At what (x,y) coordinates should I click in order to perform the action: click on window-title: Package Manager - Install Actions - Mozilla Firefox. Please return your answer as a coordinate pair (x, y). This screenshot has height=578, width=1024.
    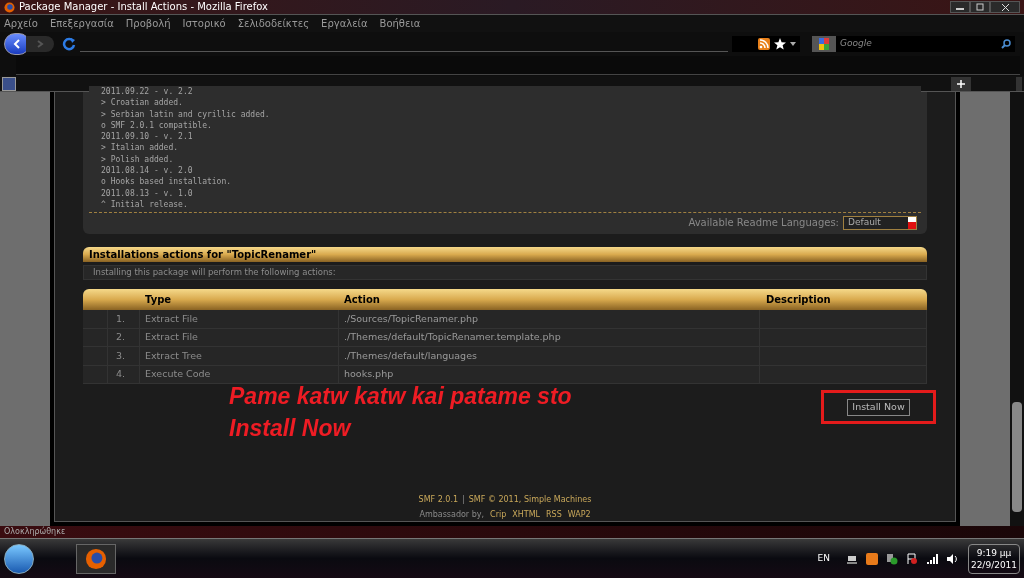
    Looking at the image, I should click on (143, 7).